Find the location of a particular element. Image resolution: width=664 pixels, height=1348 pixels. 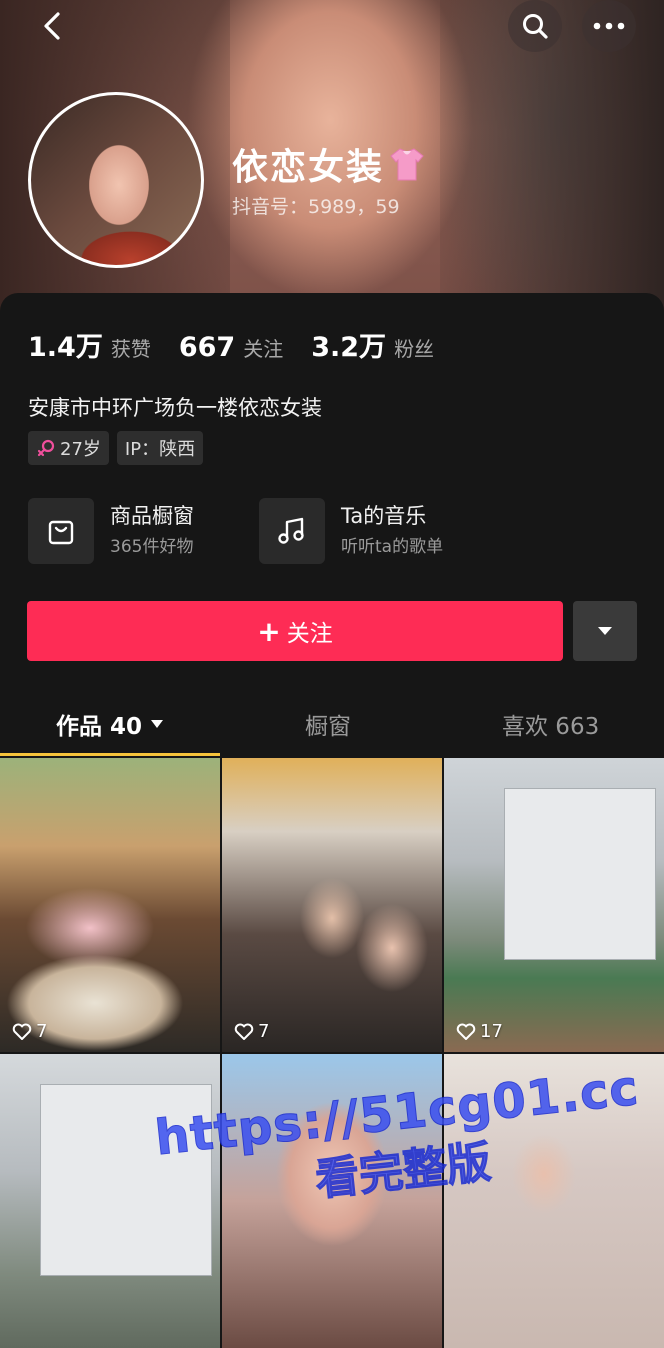

music-note-icon is located at coordinates (291, 530).